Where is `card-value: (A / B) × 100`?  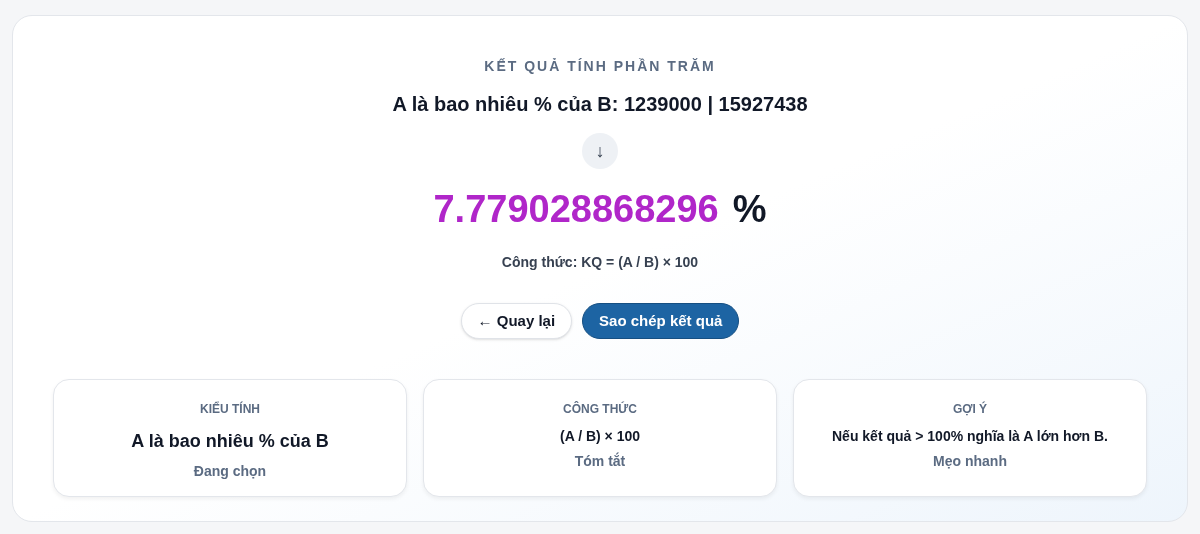 card-value: (A / B) × 100 is located at coordinates (600, 436).